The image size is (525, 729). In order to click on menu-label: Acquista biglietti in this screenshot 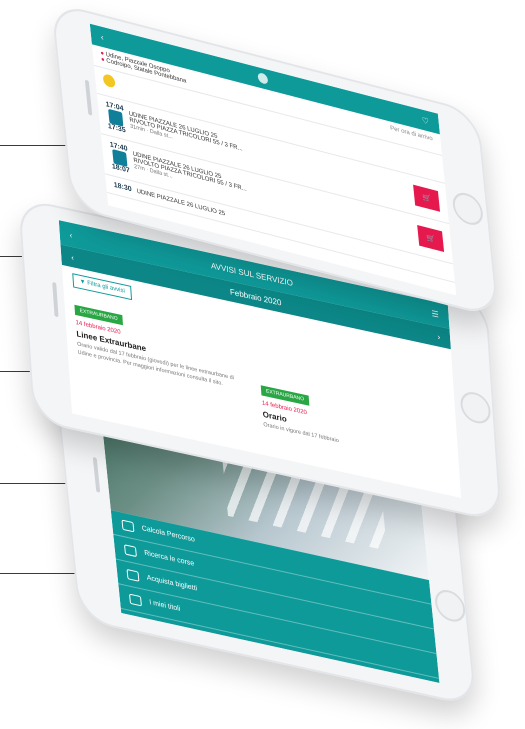, I will do `click(172, 583)`.